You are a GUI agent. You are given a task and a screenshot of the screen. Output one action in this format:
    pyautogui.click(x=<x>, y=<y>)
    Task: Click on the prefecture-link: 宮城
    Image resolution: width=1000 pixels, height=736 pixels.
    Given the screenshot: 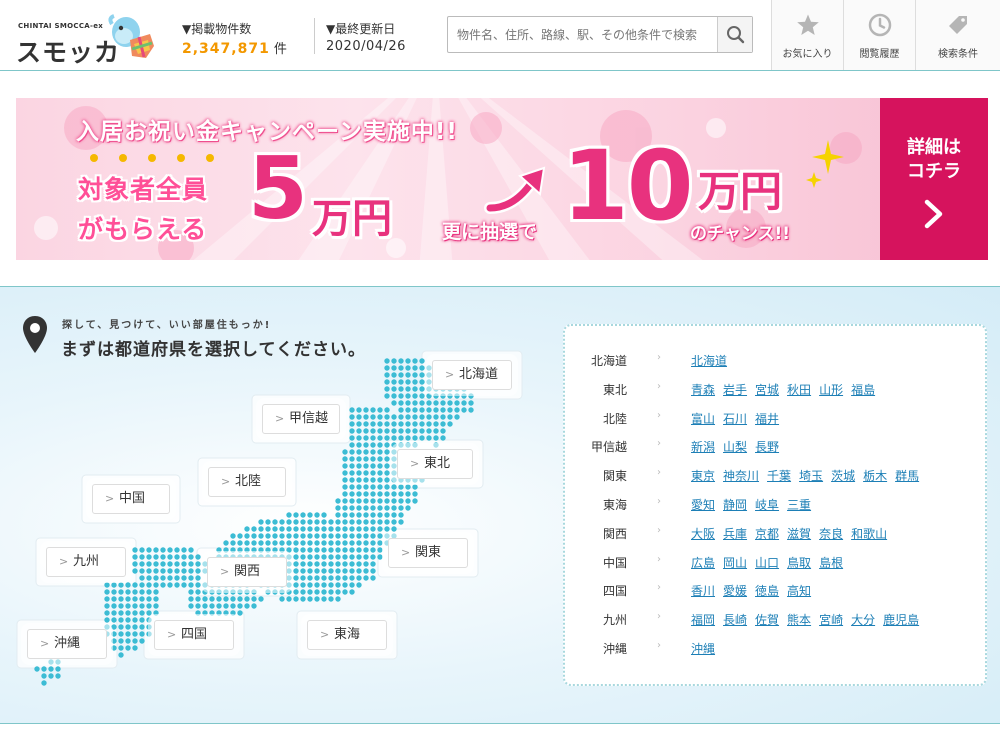 What is the action you would take?
    pyautogui.click(x=767, y=390)
    